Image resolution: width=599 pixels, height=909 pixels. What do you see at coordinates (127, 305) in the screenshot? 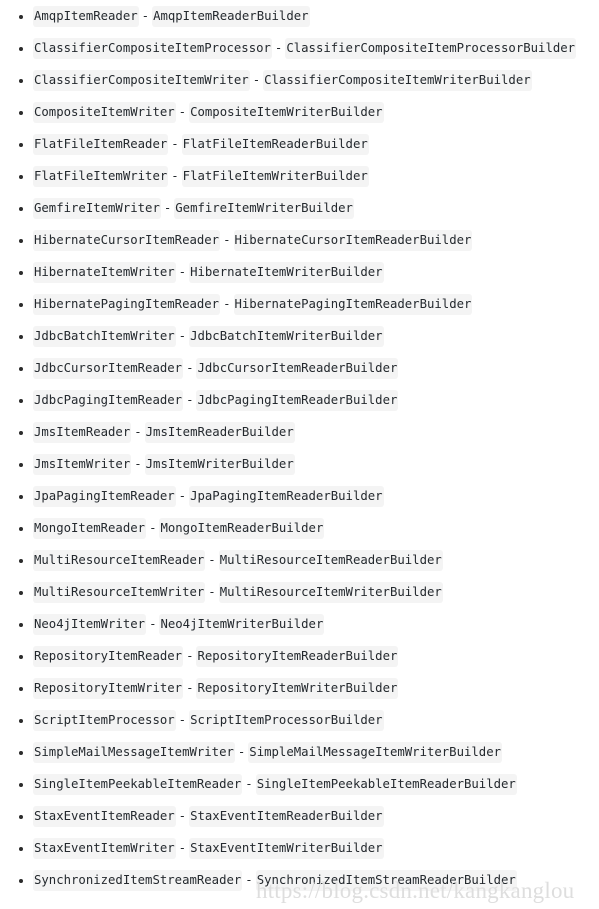
I see `component-class-name: HibernatePagingItemReader` at bounding box center [127, 305].